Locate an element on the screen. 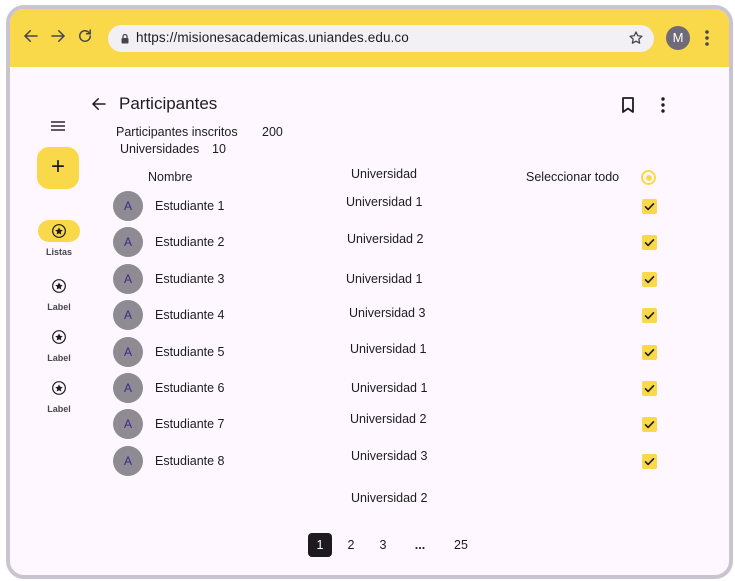  plus-icon: + is located at coordinates (57, 166).